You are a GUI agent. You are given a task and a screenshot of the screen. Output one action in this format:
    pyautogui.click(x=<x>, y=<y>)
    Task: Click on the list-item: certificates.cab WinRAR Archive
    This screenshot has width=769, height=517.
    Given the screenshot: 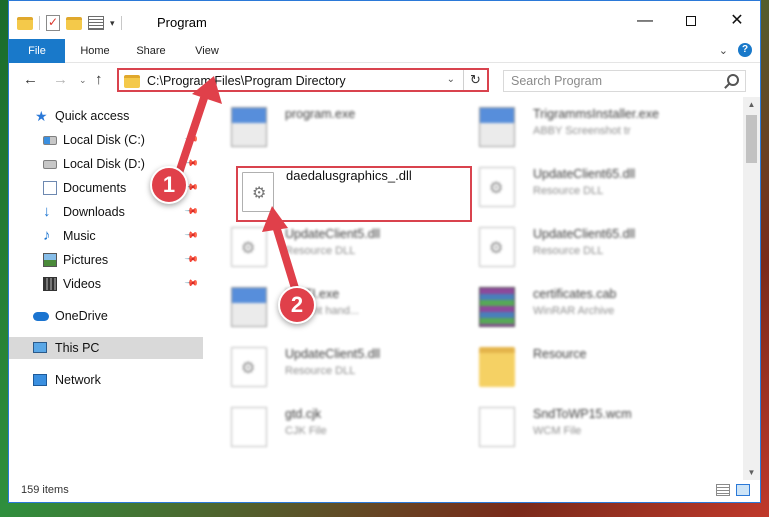 What is the action you would take?
    pyautogui.click(x=577, y=309)
    